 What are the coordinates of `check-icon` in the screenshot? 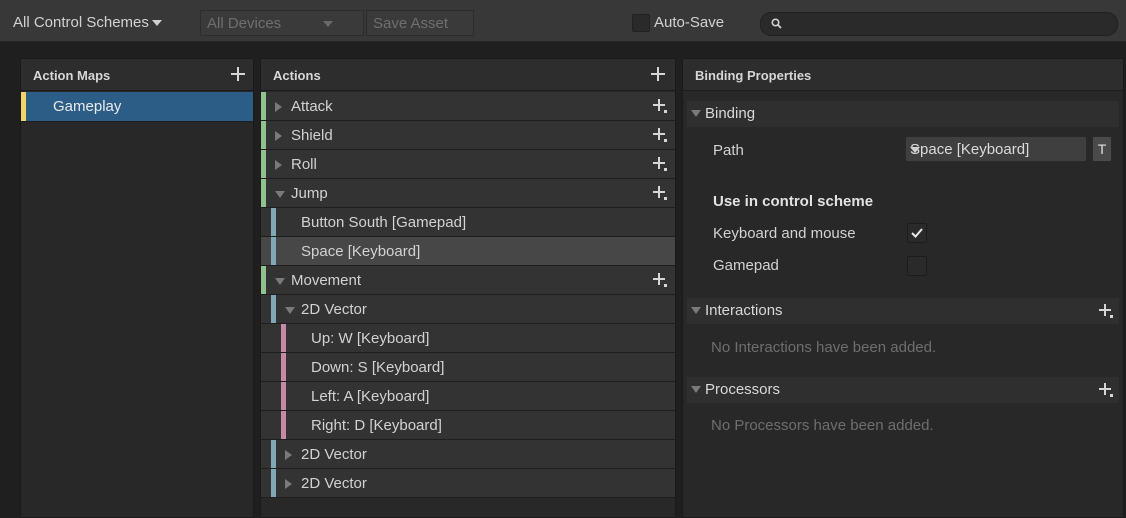 It's located at (917, 233).